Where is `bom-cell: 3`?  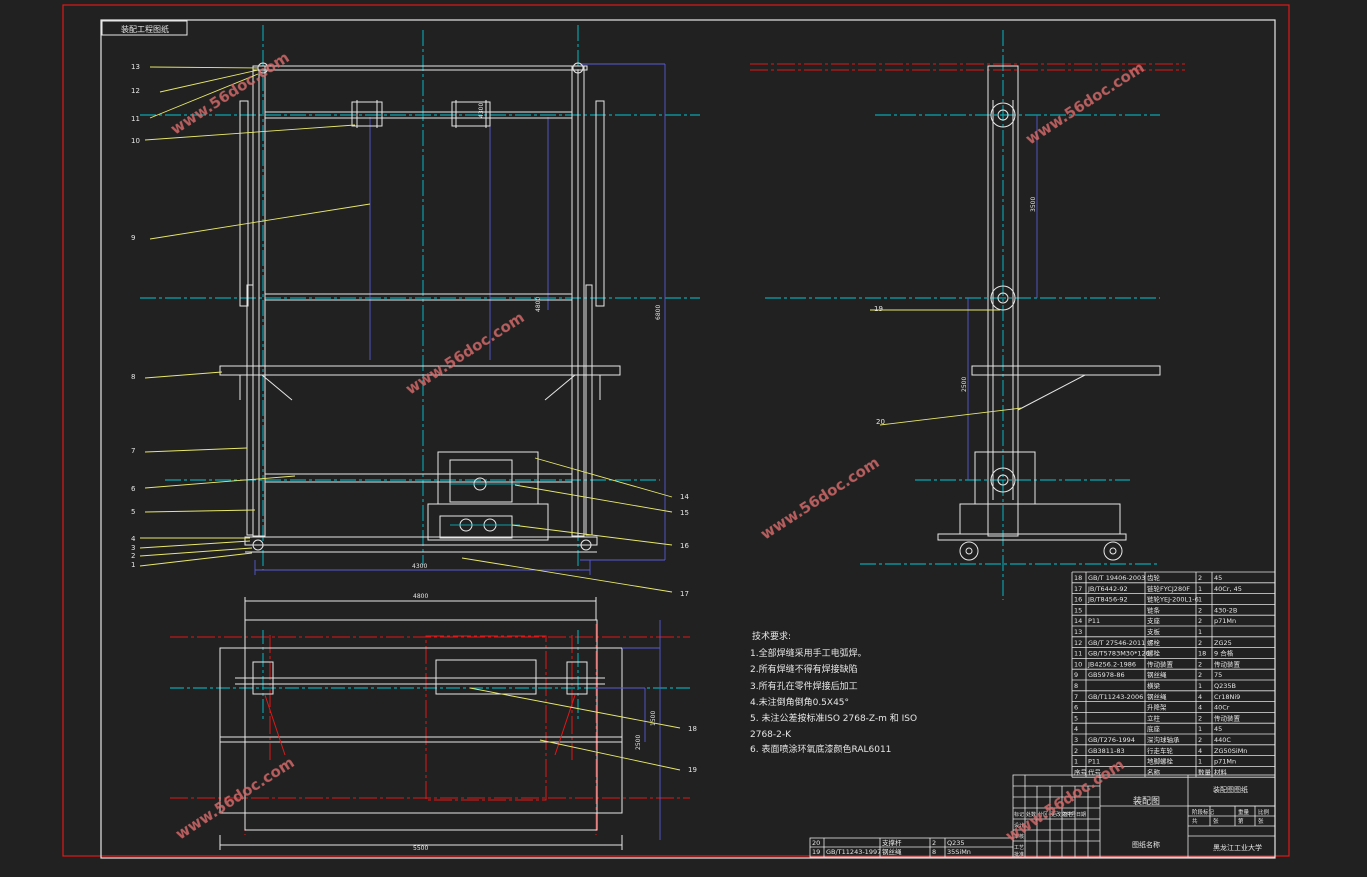
bom-cell: 3 is located at coordinates (1076, 740).